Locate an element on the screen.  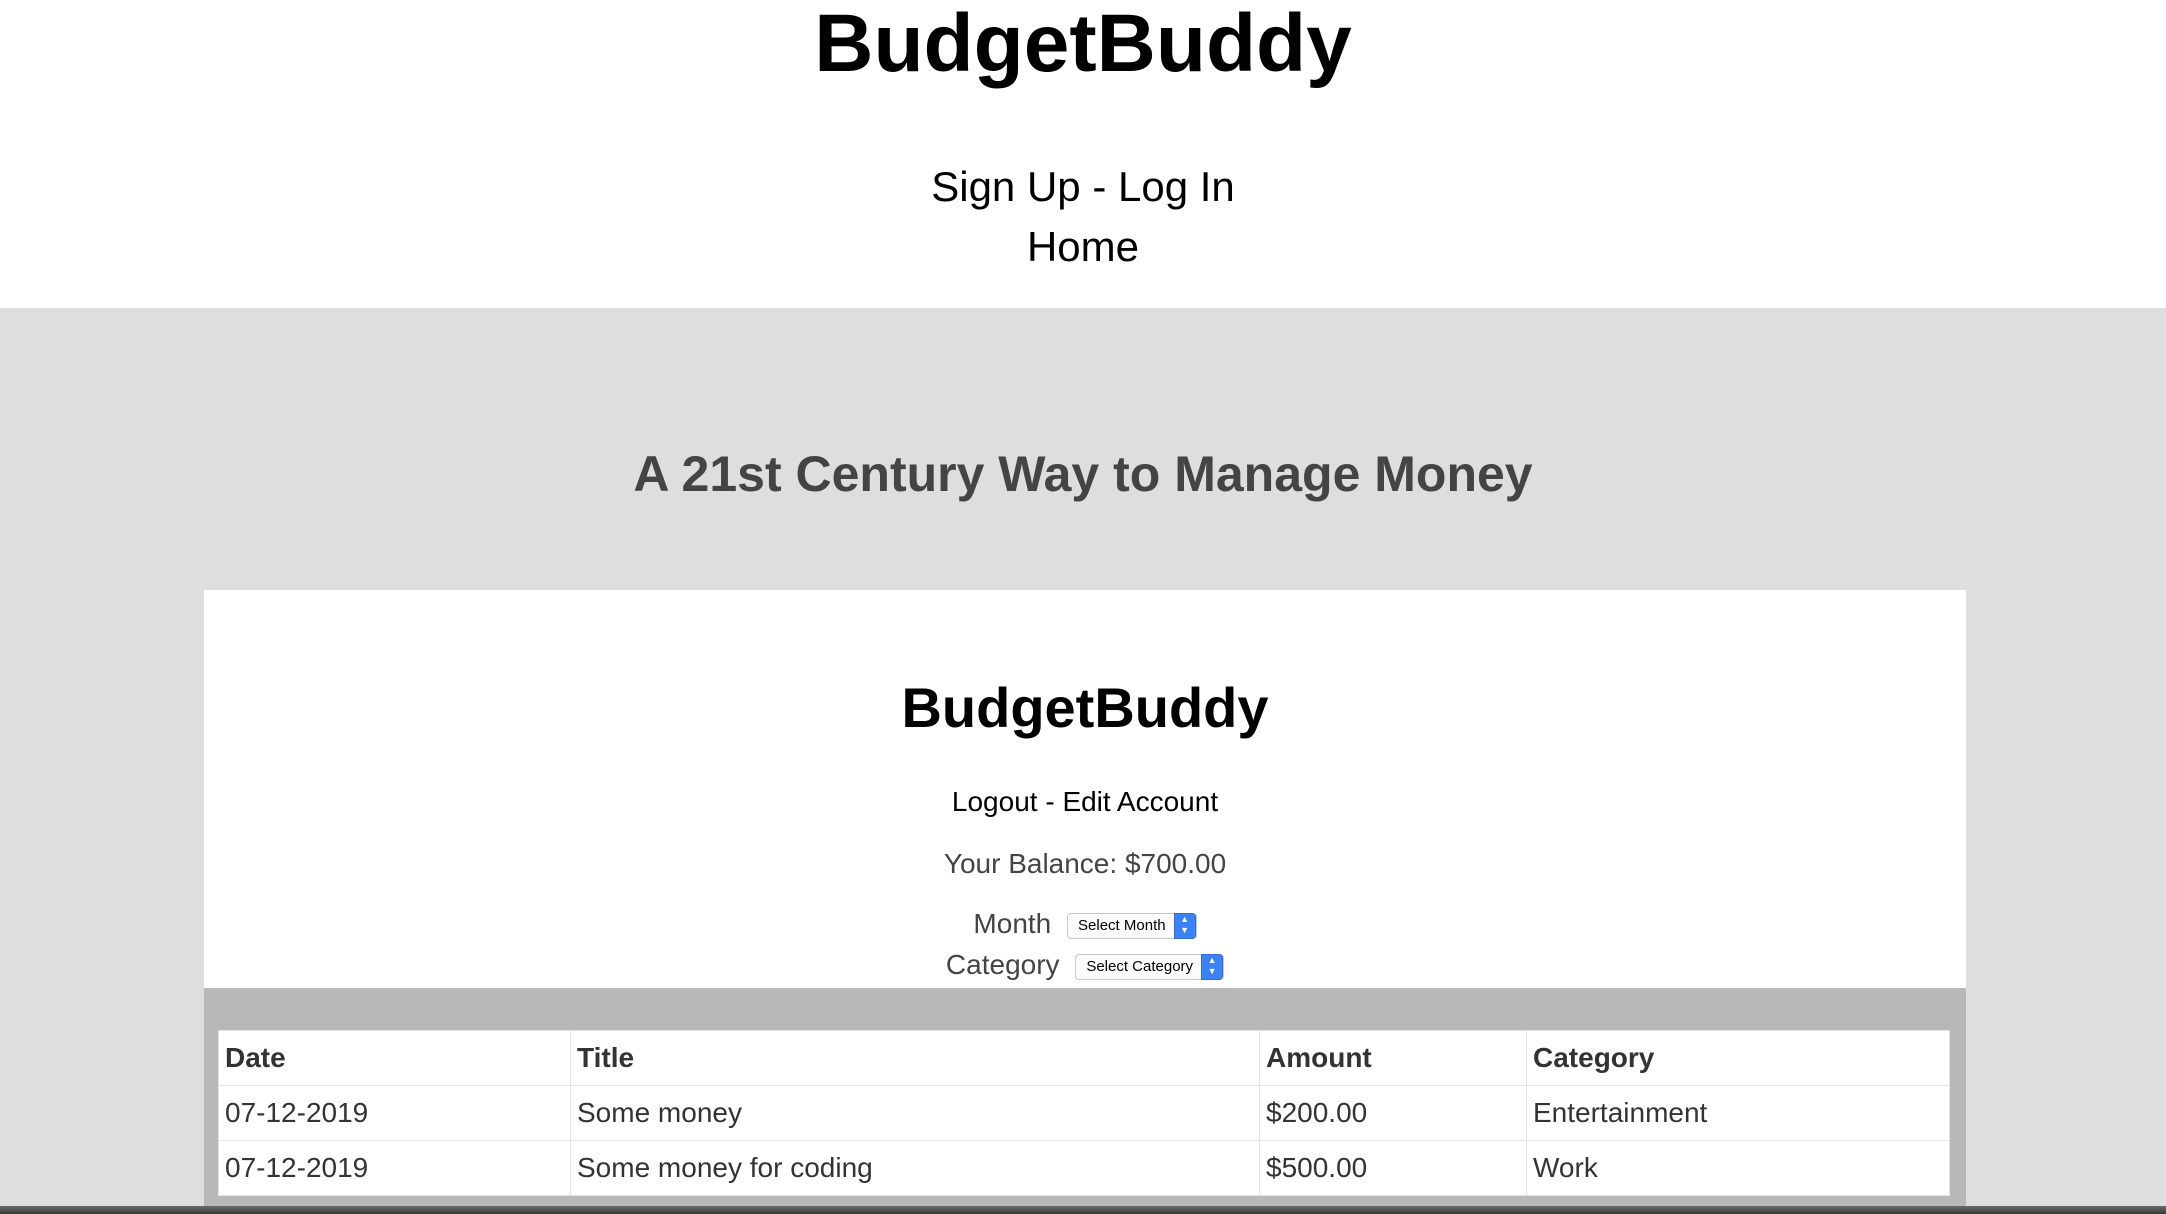
home-link: Home is located at coordinates (1083, 246).